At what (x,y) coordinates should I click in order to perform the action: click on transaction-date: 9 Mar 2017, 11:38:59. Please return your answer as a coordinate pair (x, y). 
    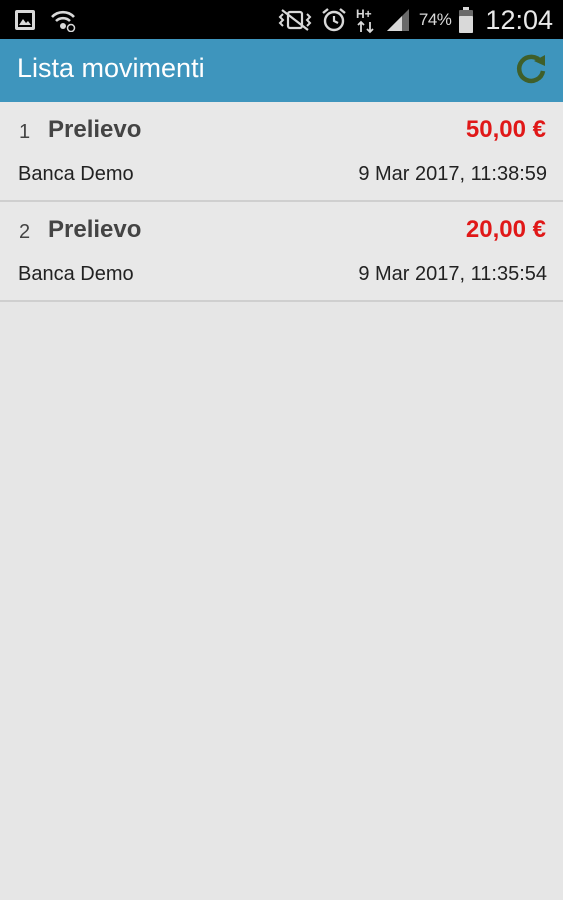
    Looking at the image, I should click on (452, 174).